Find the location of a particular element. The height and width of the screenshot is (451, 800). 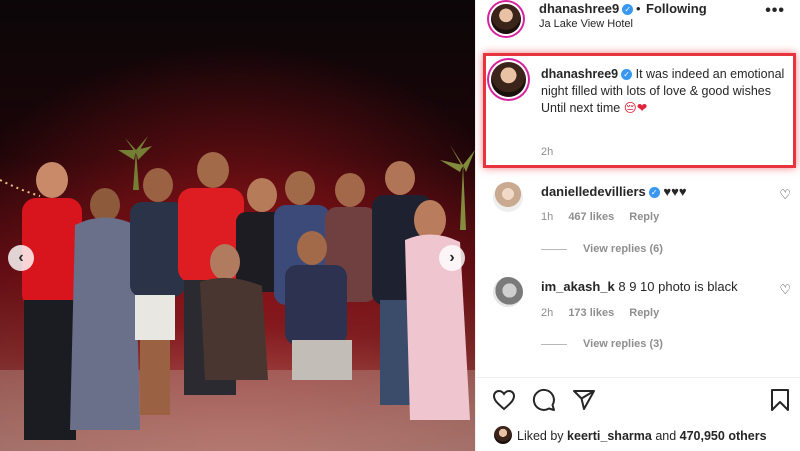

bookmark-icon is located at coordinates (780, 400).